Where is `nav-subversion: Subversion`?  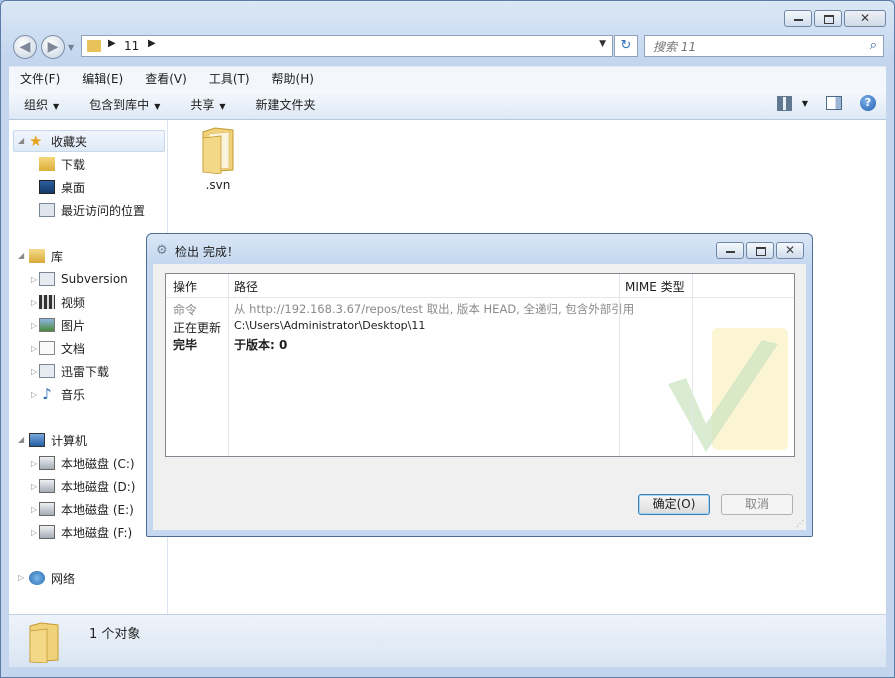
nav-subversion: Subversion is located at coordinates (83, 279).